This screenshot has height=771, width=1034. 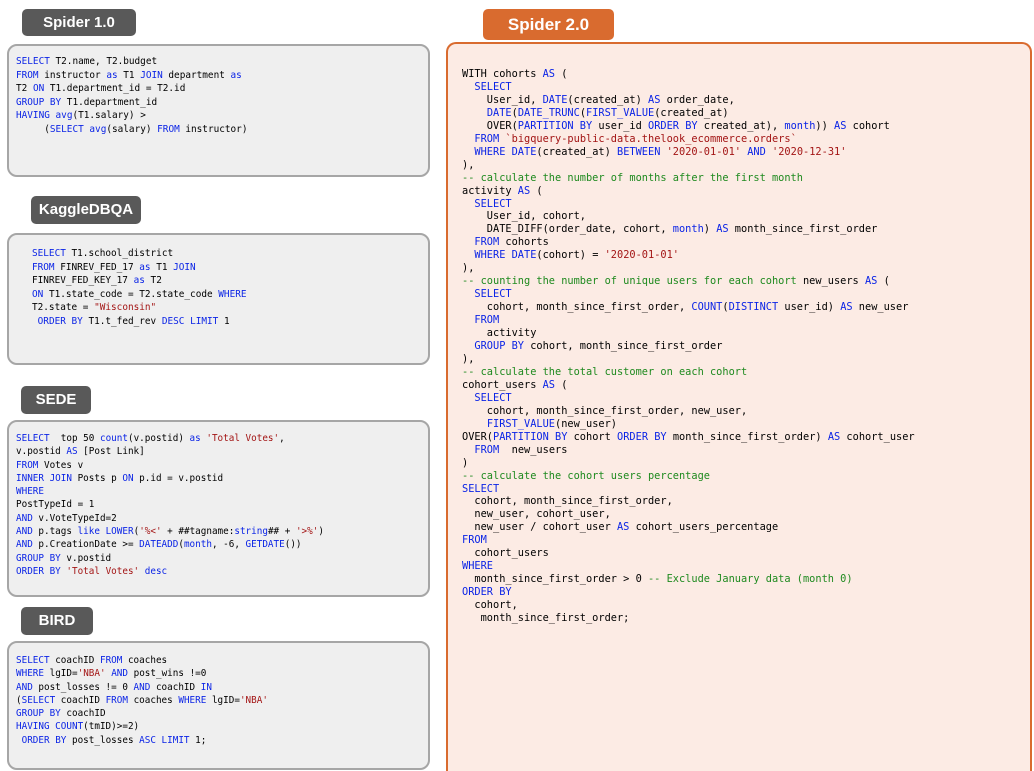 What do you see at coordinates (131, 294) in the screenshot?
I see `sql-text: T1.state_code = T2.state_code` at bounding box center [131, 294].